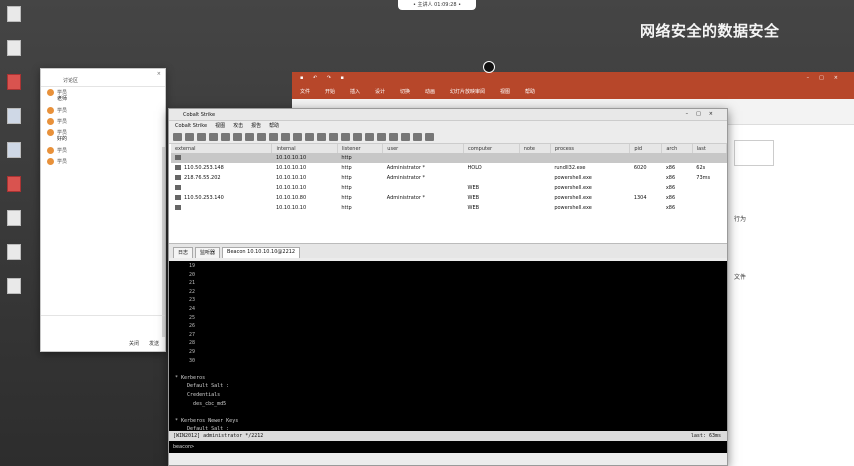 Image resolution: width=854 pixels, height=466 pixels. Describe the element at coordinates (677, 148) in the screenshot. I see `column-header: arch` at that location.